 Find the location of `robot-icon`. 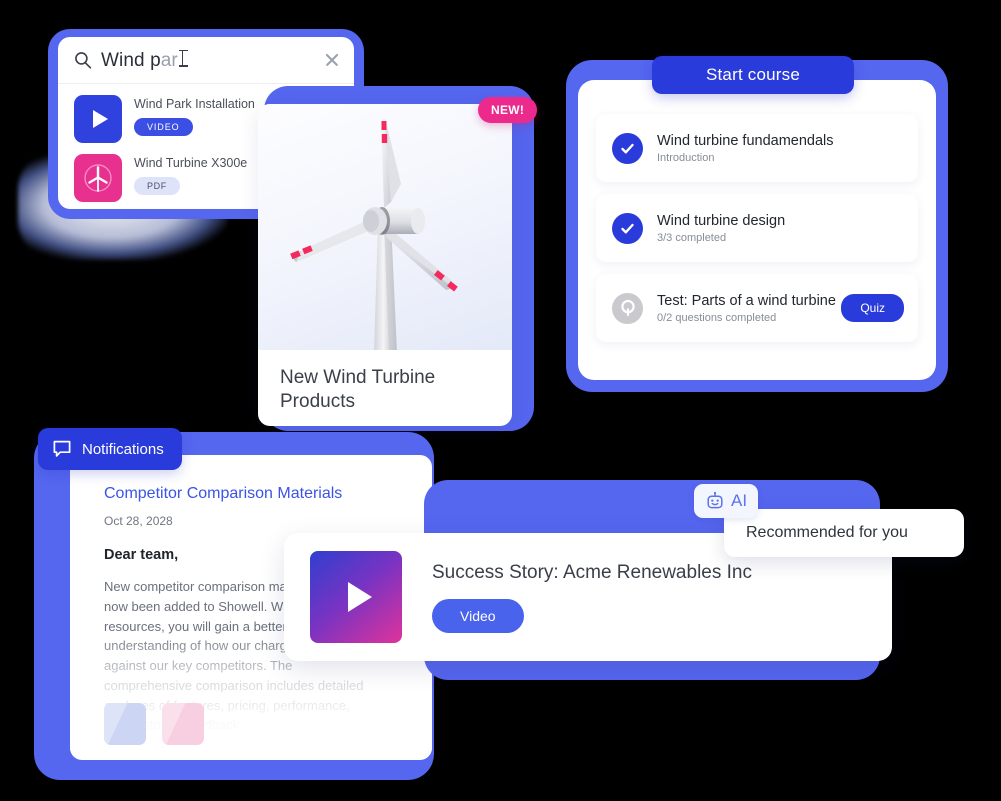

robot-icon is located at coordinates (715, 500).